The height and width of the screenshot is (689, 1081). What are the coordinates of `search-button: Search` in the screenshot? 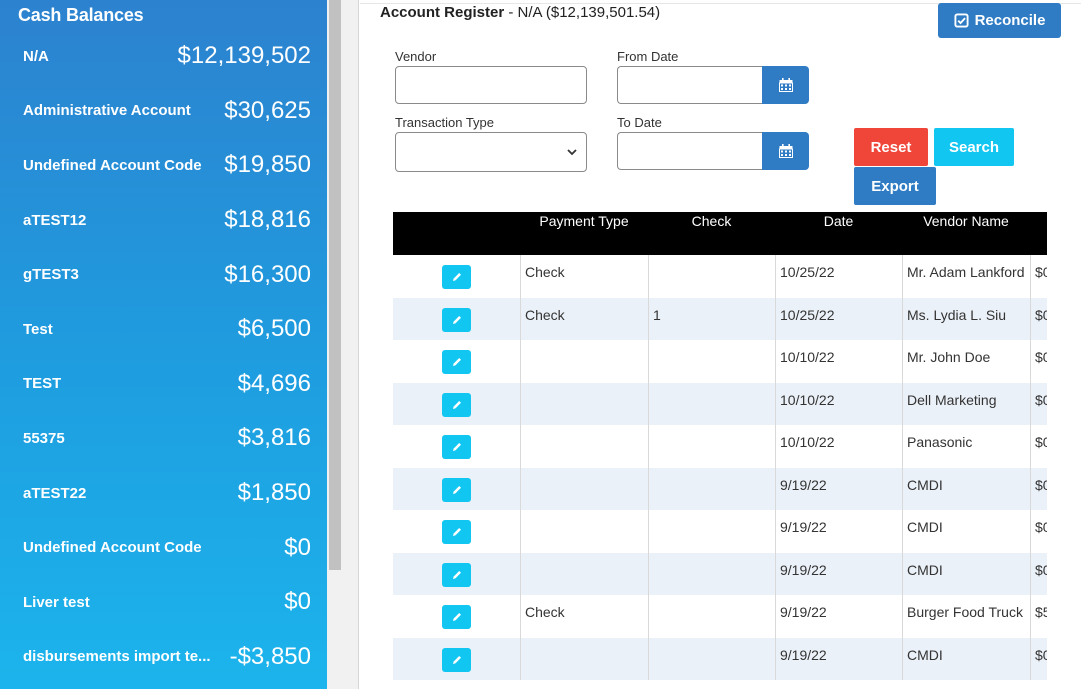 It's located at (974, 147).